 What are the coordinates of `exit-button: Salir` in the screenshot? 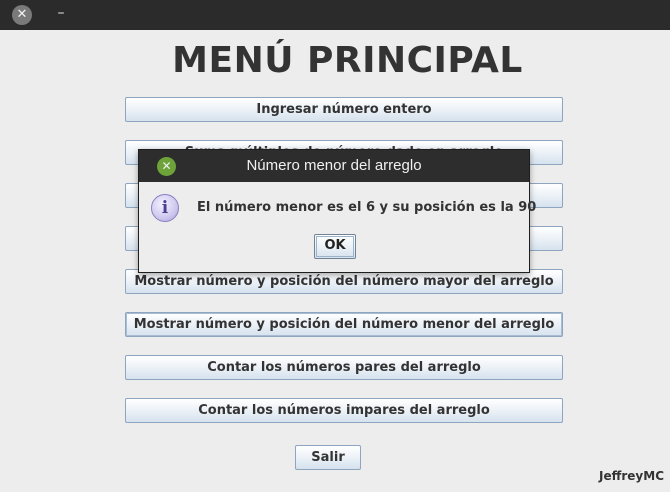 It's located at (328, 457).